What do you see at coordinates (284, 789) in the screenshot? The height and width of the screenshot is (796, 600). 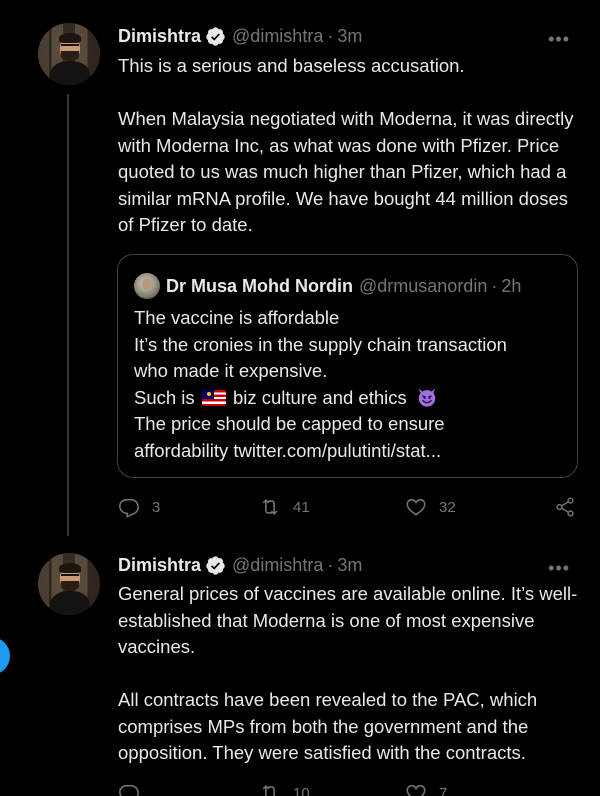 I see `retweet-button: 10` at bounding box center [284, 789].